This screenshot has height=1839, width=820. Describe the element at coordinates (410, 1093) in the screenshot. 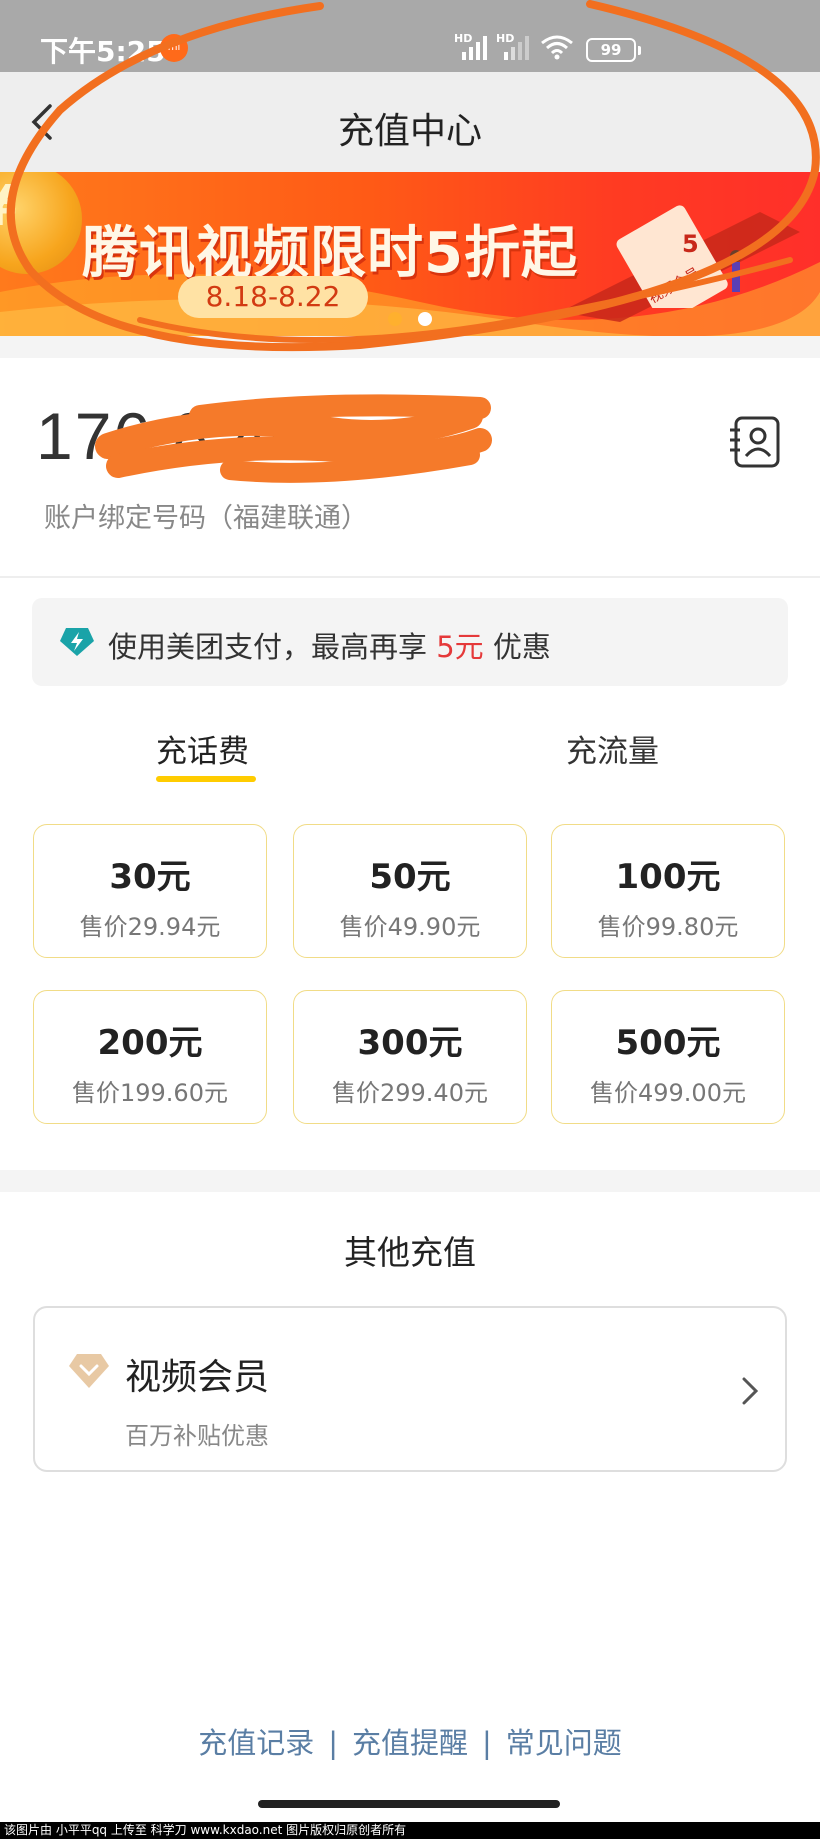

I see `sale-price: 售价299.40元` at that location.